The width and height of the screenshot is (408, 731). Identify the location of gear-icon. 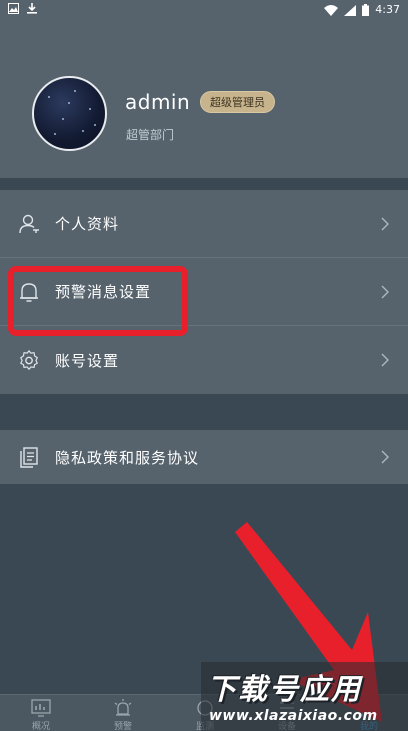
(29, 360).